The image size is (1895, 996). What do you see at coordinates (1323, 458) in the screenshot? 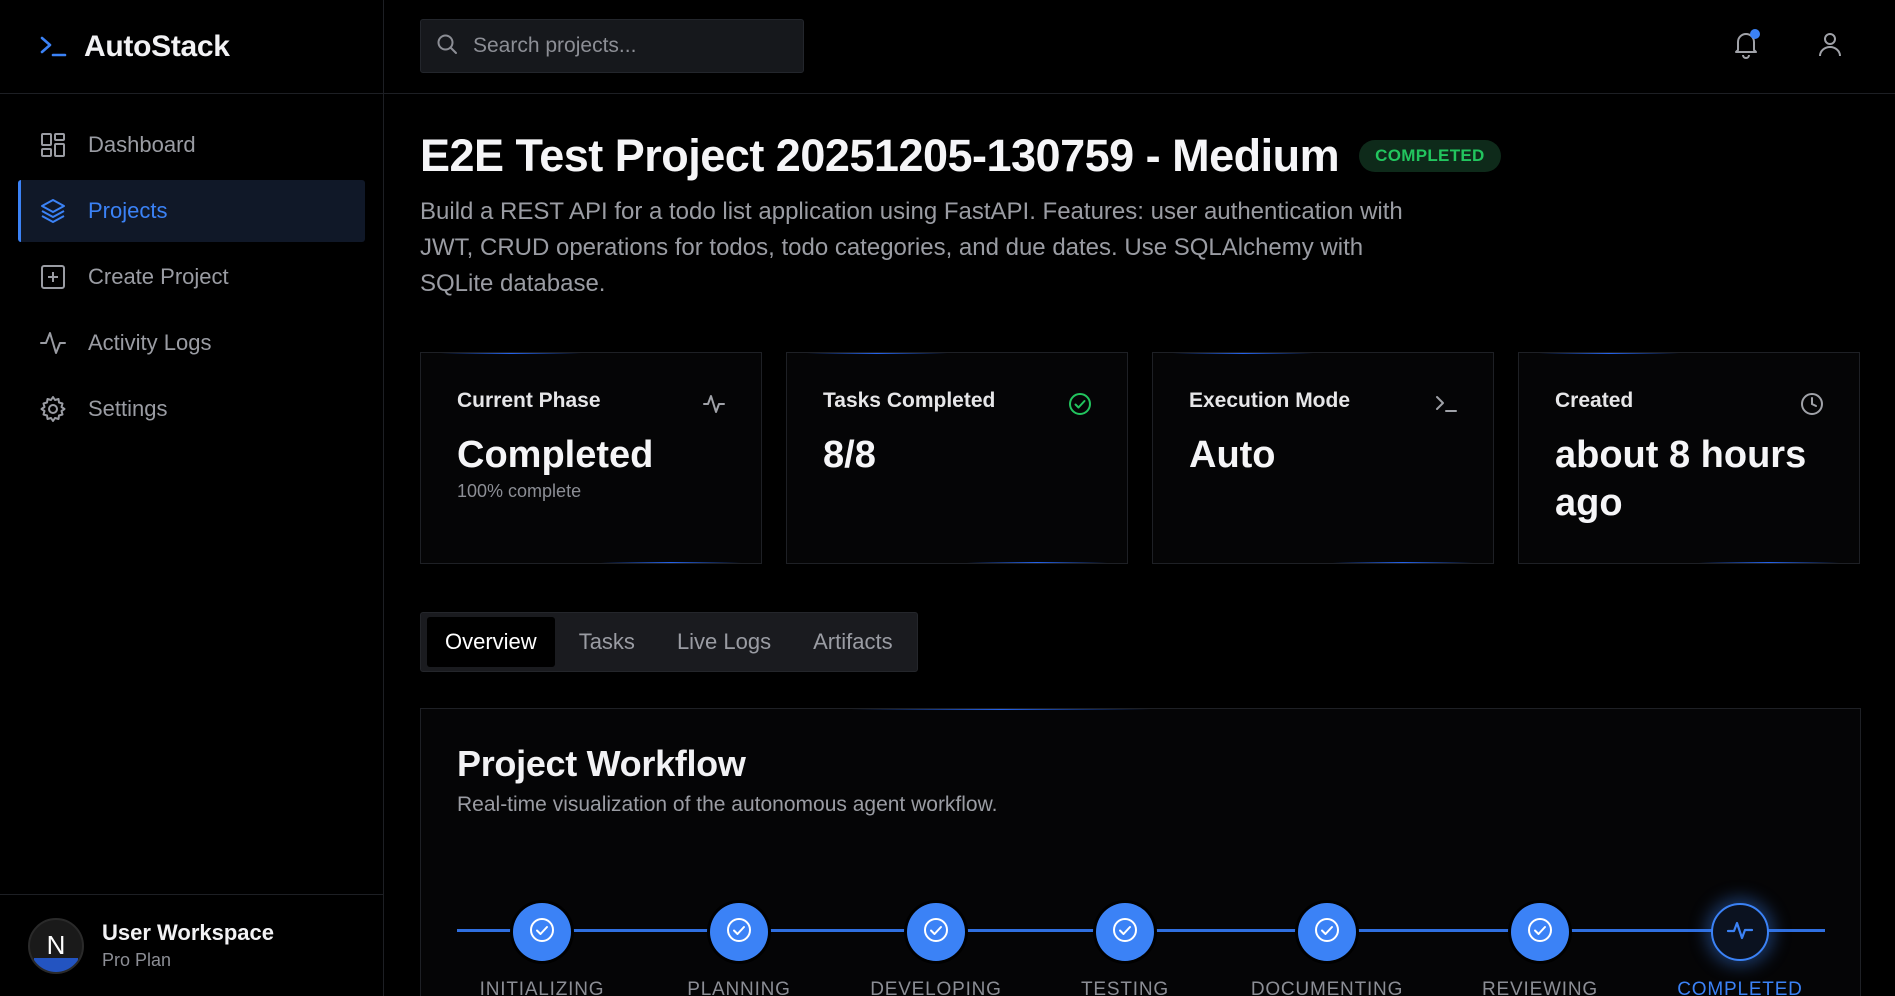
I see `stat-card-execution-mode: Execution Mode Auto` at bounding box center [1323, 458].